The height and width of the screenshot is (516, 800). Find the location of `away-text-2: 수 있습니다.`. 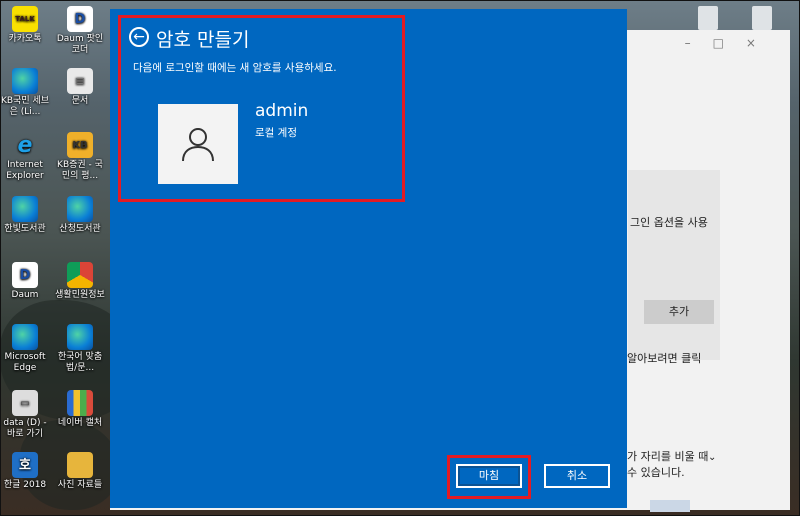

away-text-2: 수 있습니다. is located at coordinates (656, 472).